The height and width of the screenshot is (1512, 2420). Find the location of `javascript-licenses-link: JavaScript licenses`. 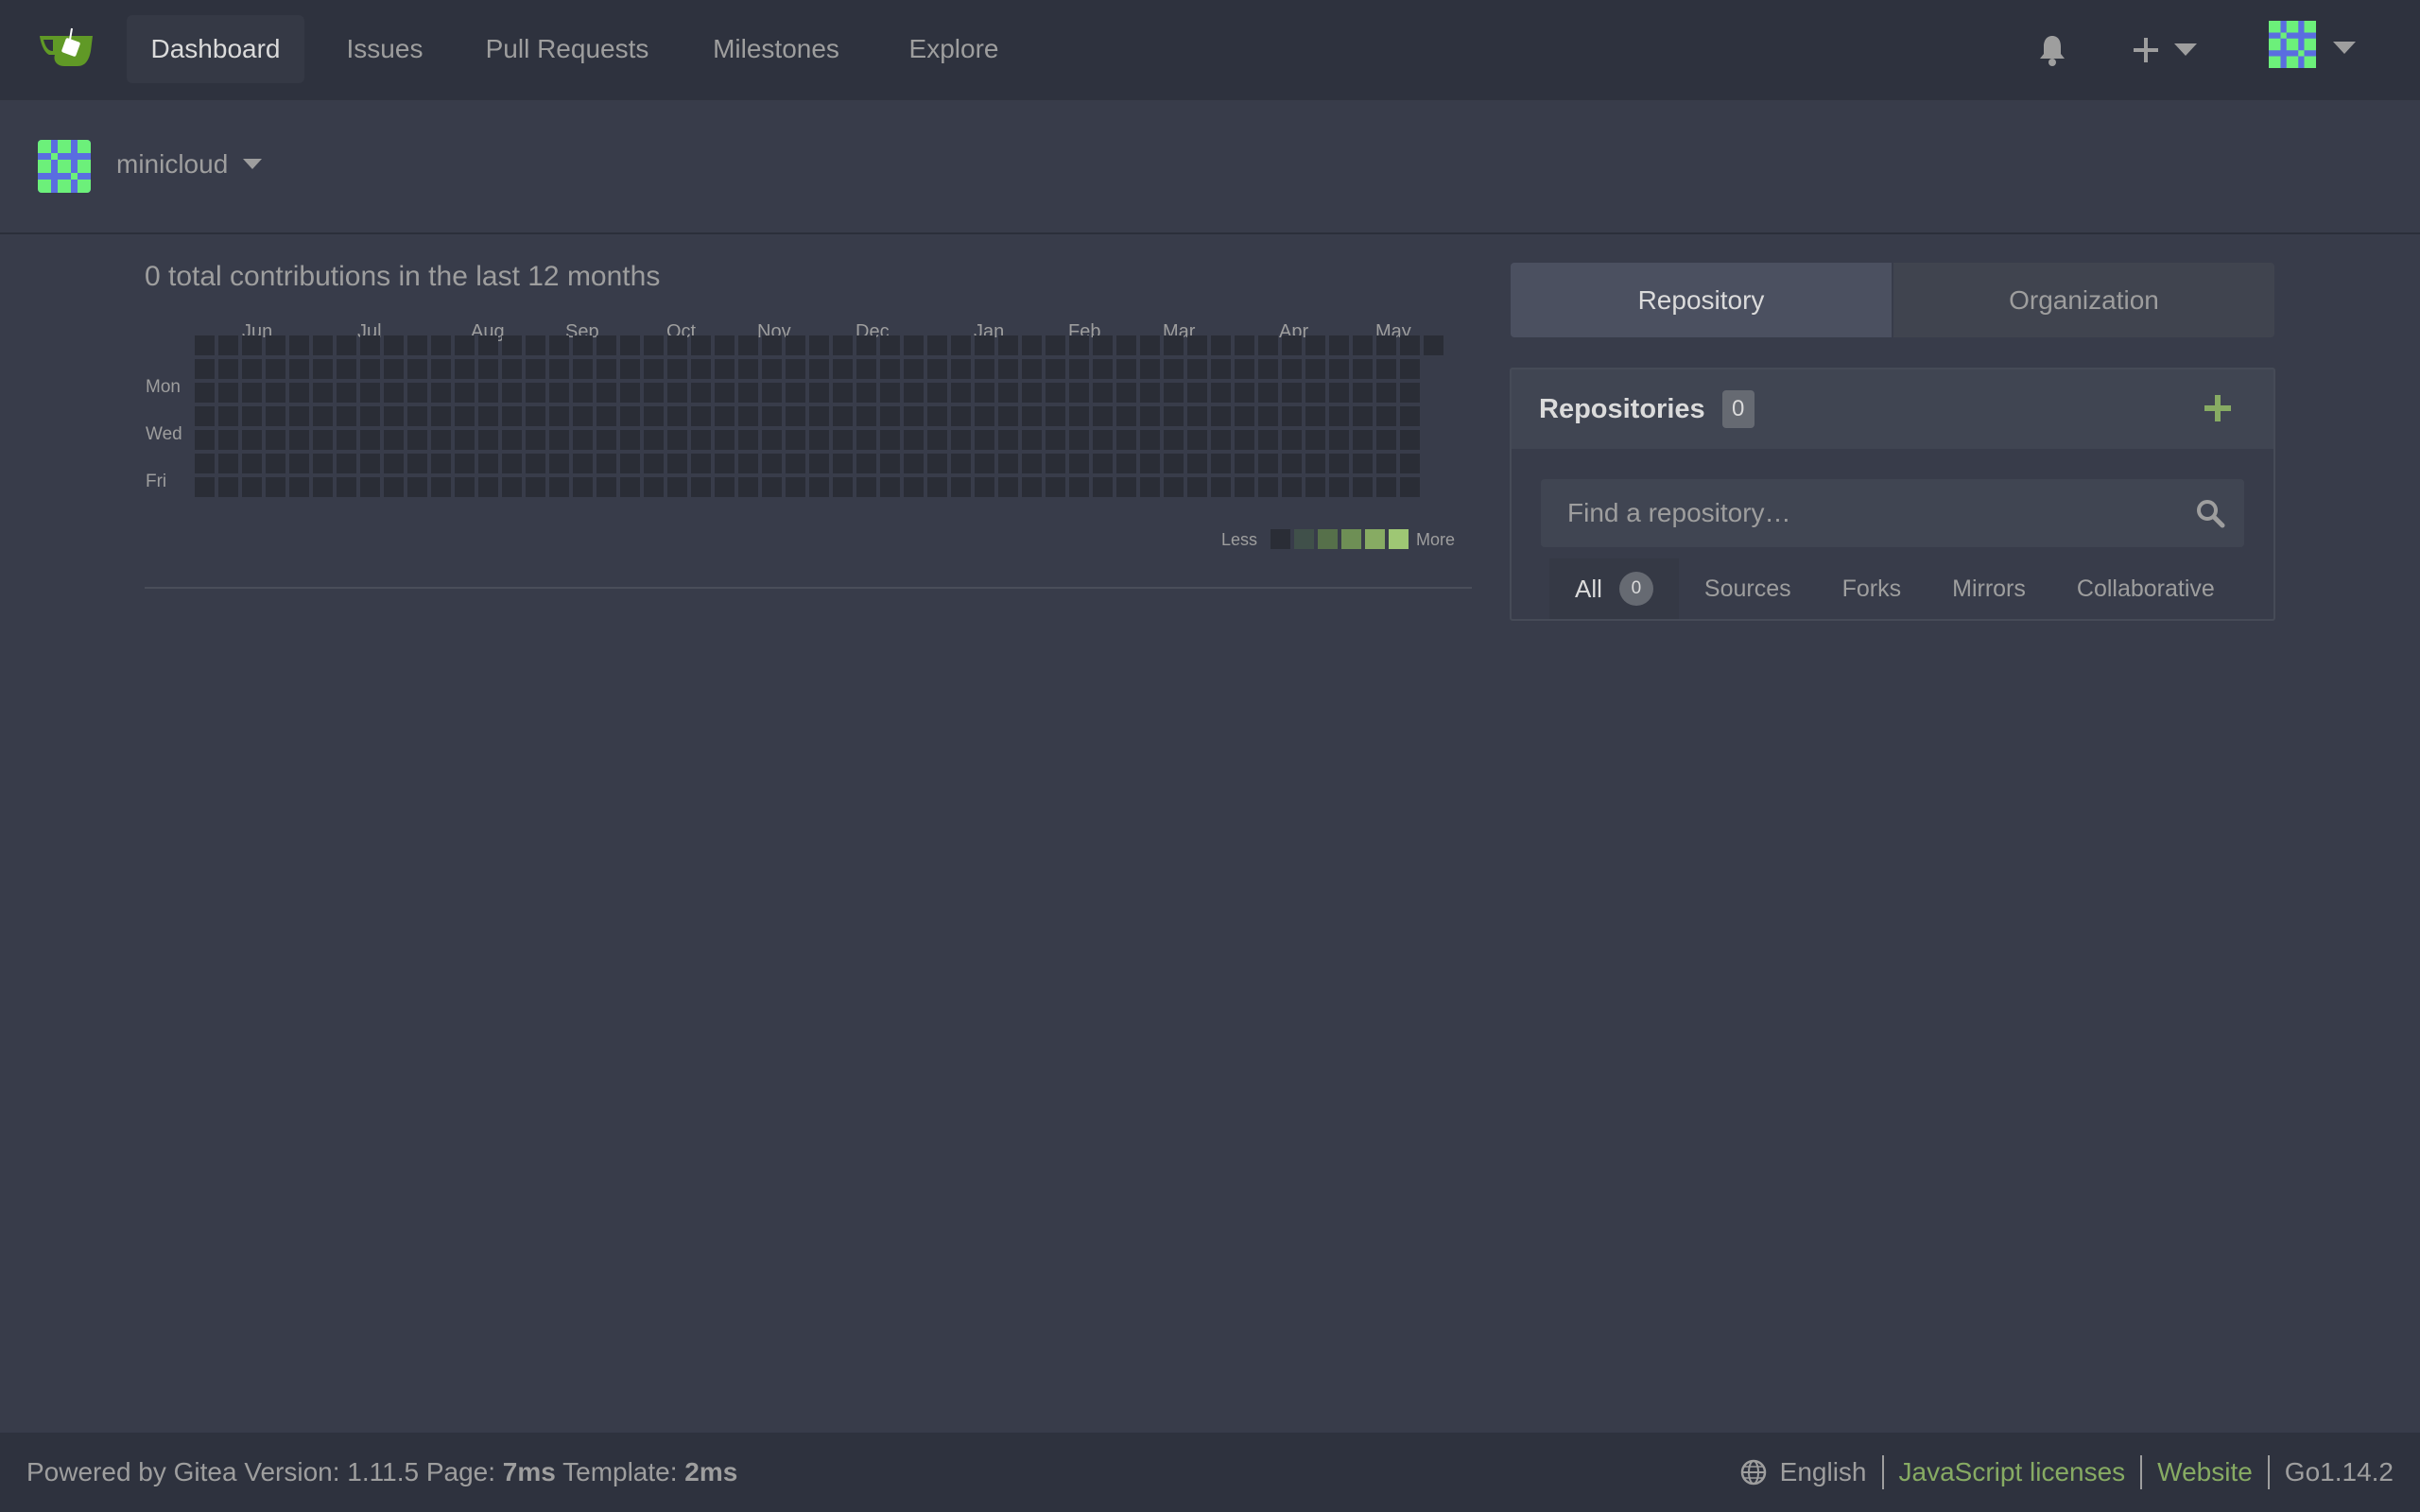

javascript-licenses-link: JavaScript licenses is located at coordinates (2012, 1472).